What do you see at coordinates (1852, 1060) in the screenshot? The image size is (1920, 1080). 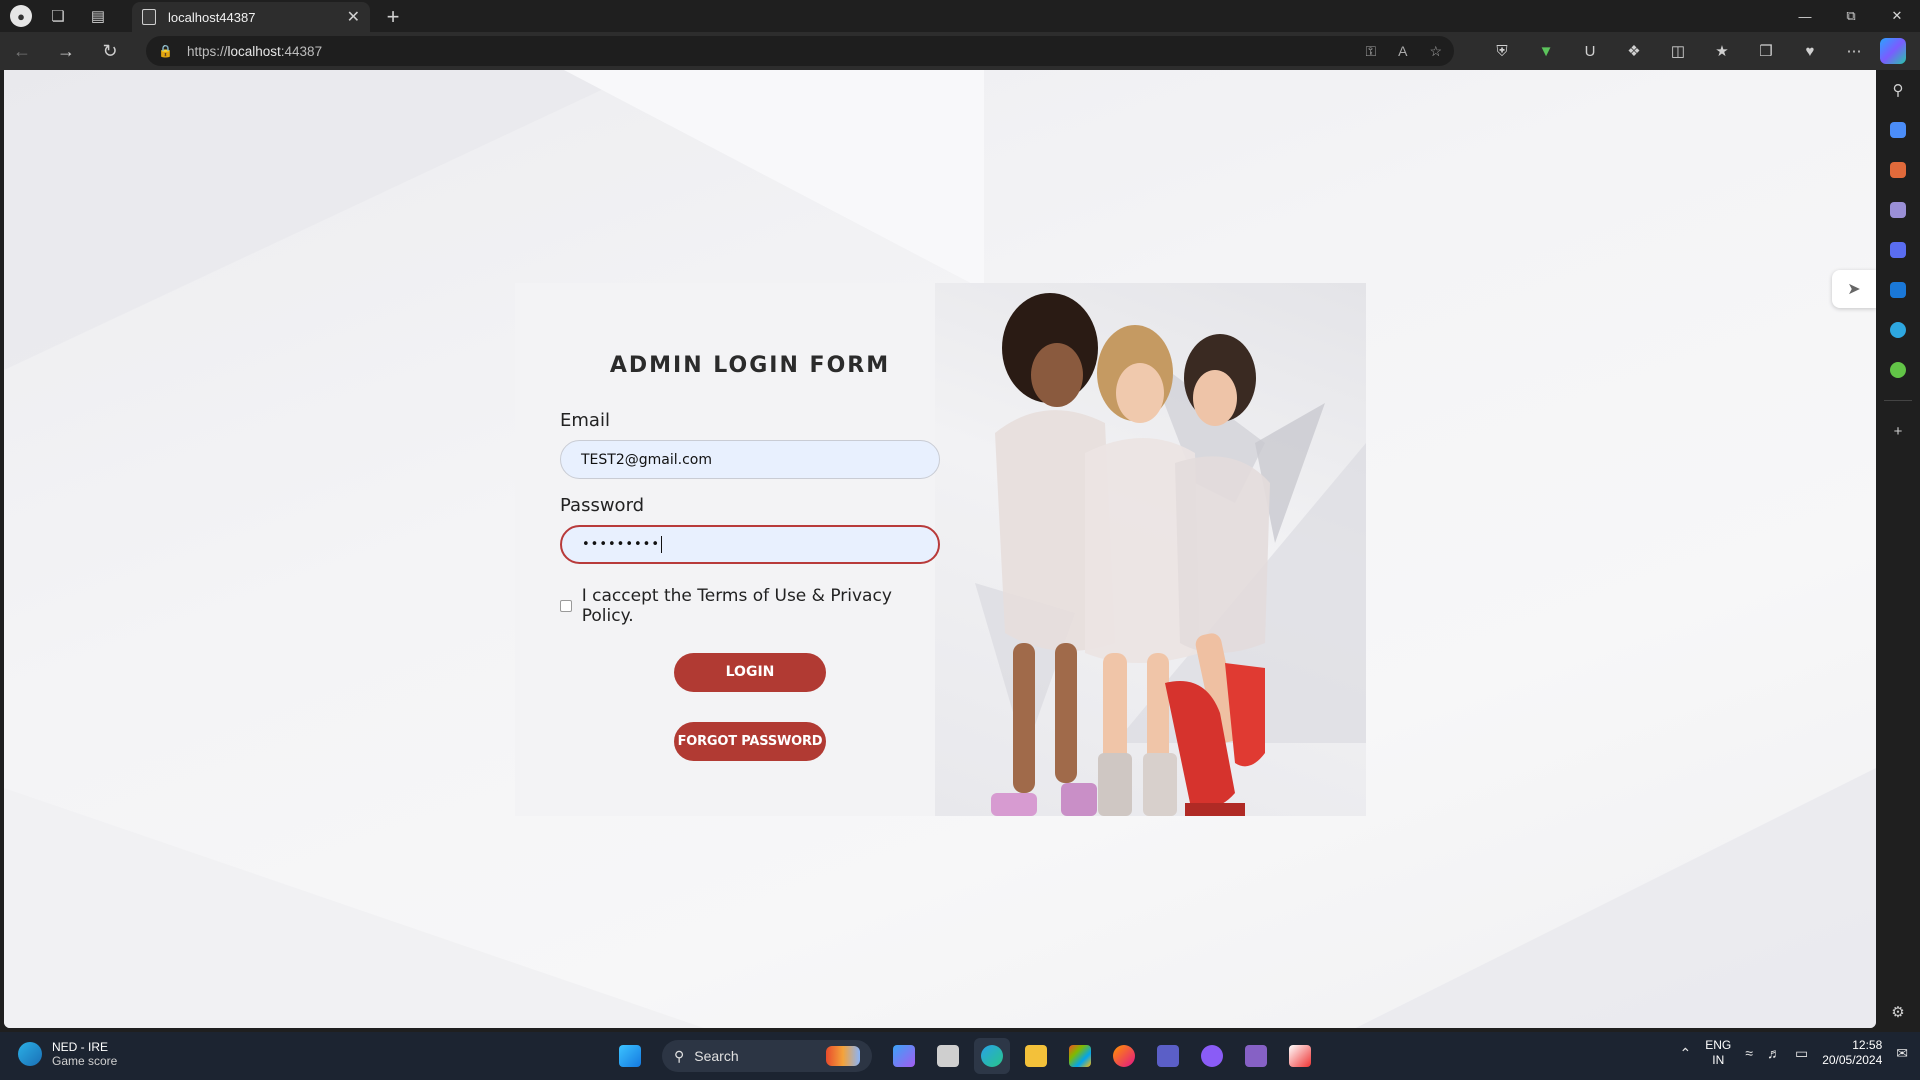 I see `clock-date: 20/05/2024` at bounding box center [1852, 1060].